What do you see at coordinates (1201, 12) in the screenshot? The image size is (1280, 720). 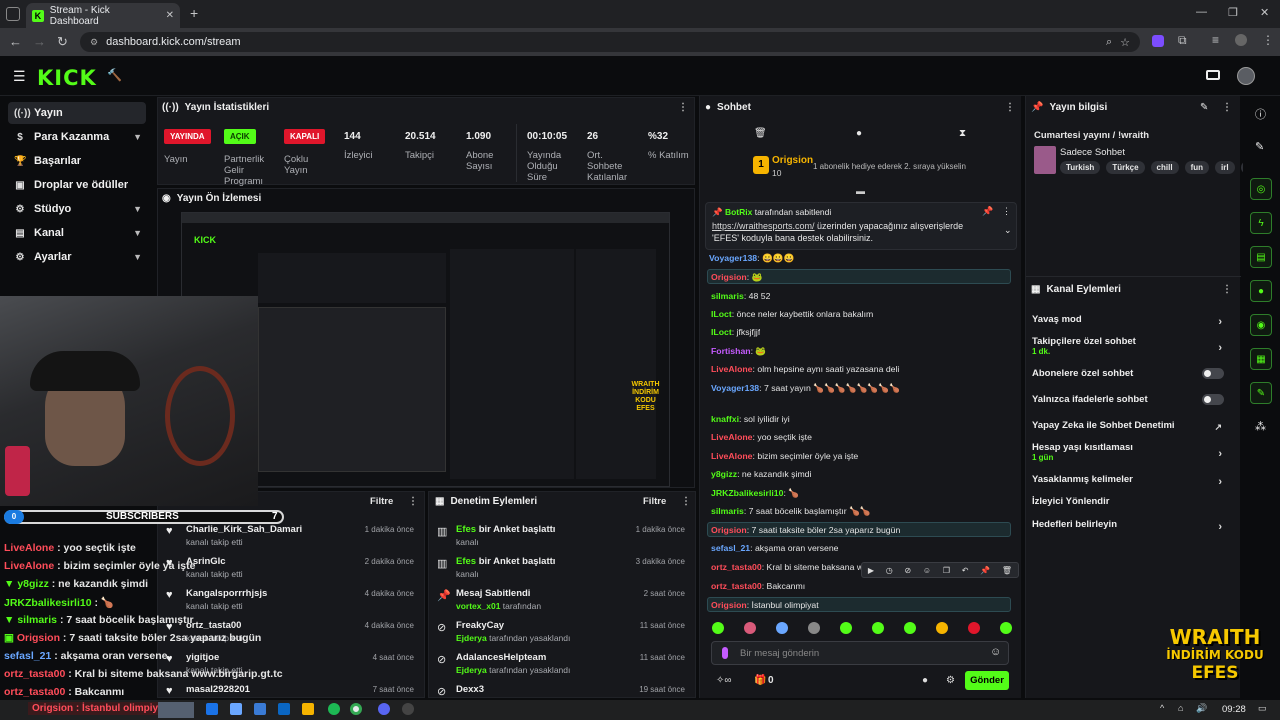 I see `minimize-icon: —` at bounding box center [1201, 12].